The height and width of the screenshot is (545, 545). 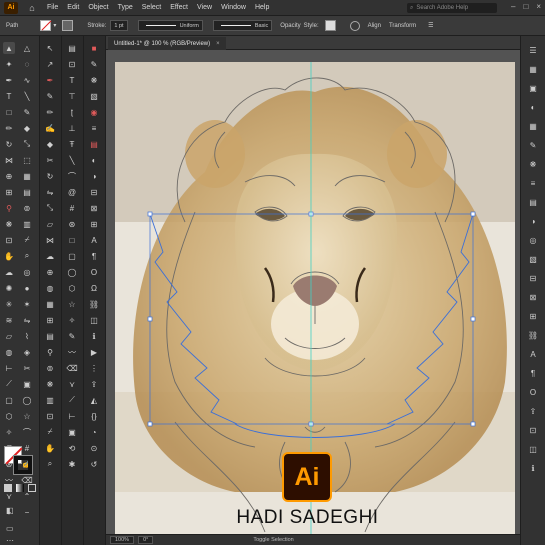 I want to click on character-icon: A, so click(x=533, y=354).